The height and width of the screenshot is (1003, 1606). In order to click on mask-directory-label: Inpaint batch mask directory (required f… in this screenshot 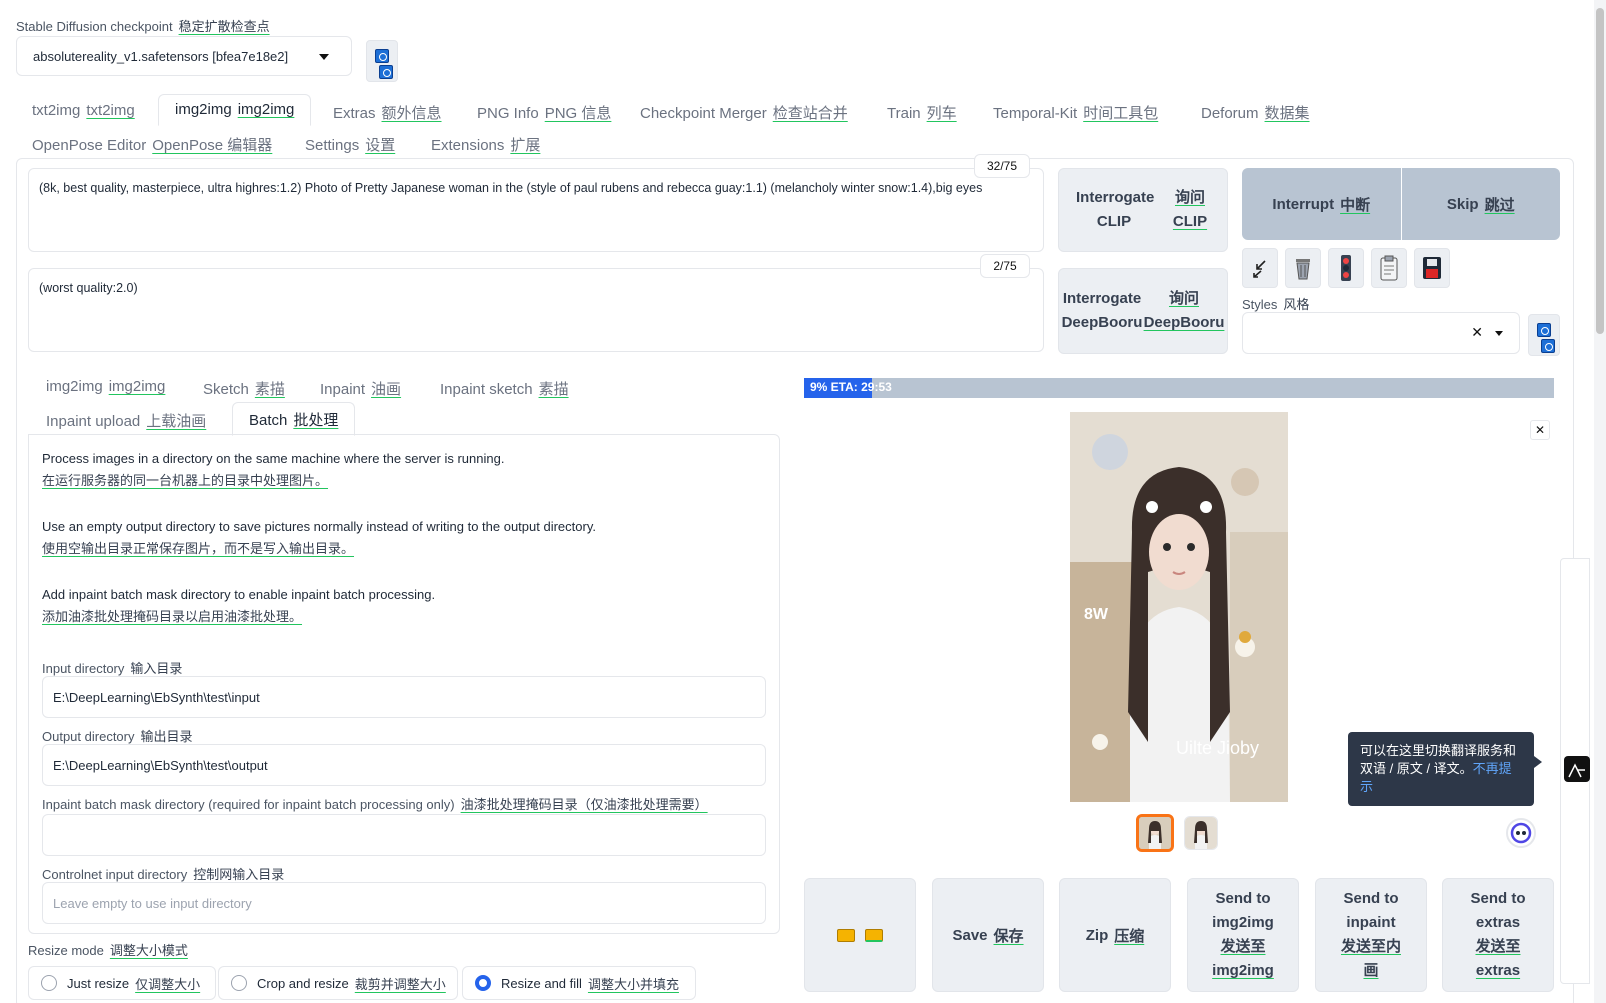, I will do `click(375, 803)`.